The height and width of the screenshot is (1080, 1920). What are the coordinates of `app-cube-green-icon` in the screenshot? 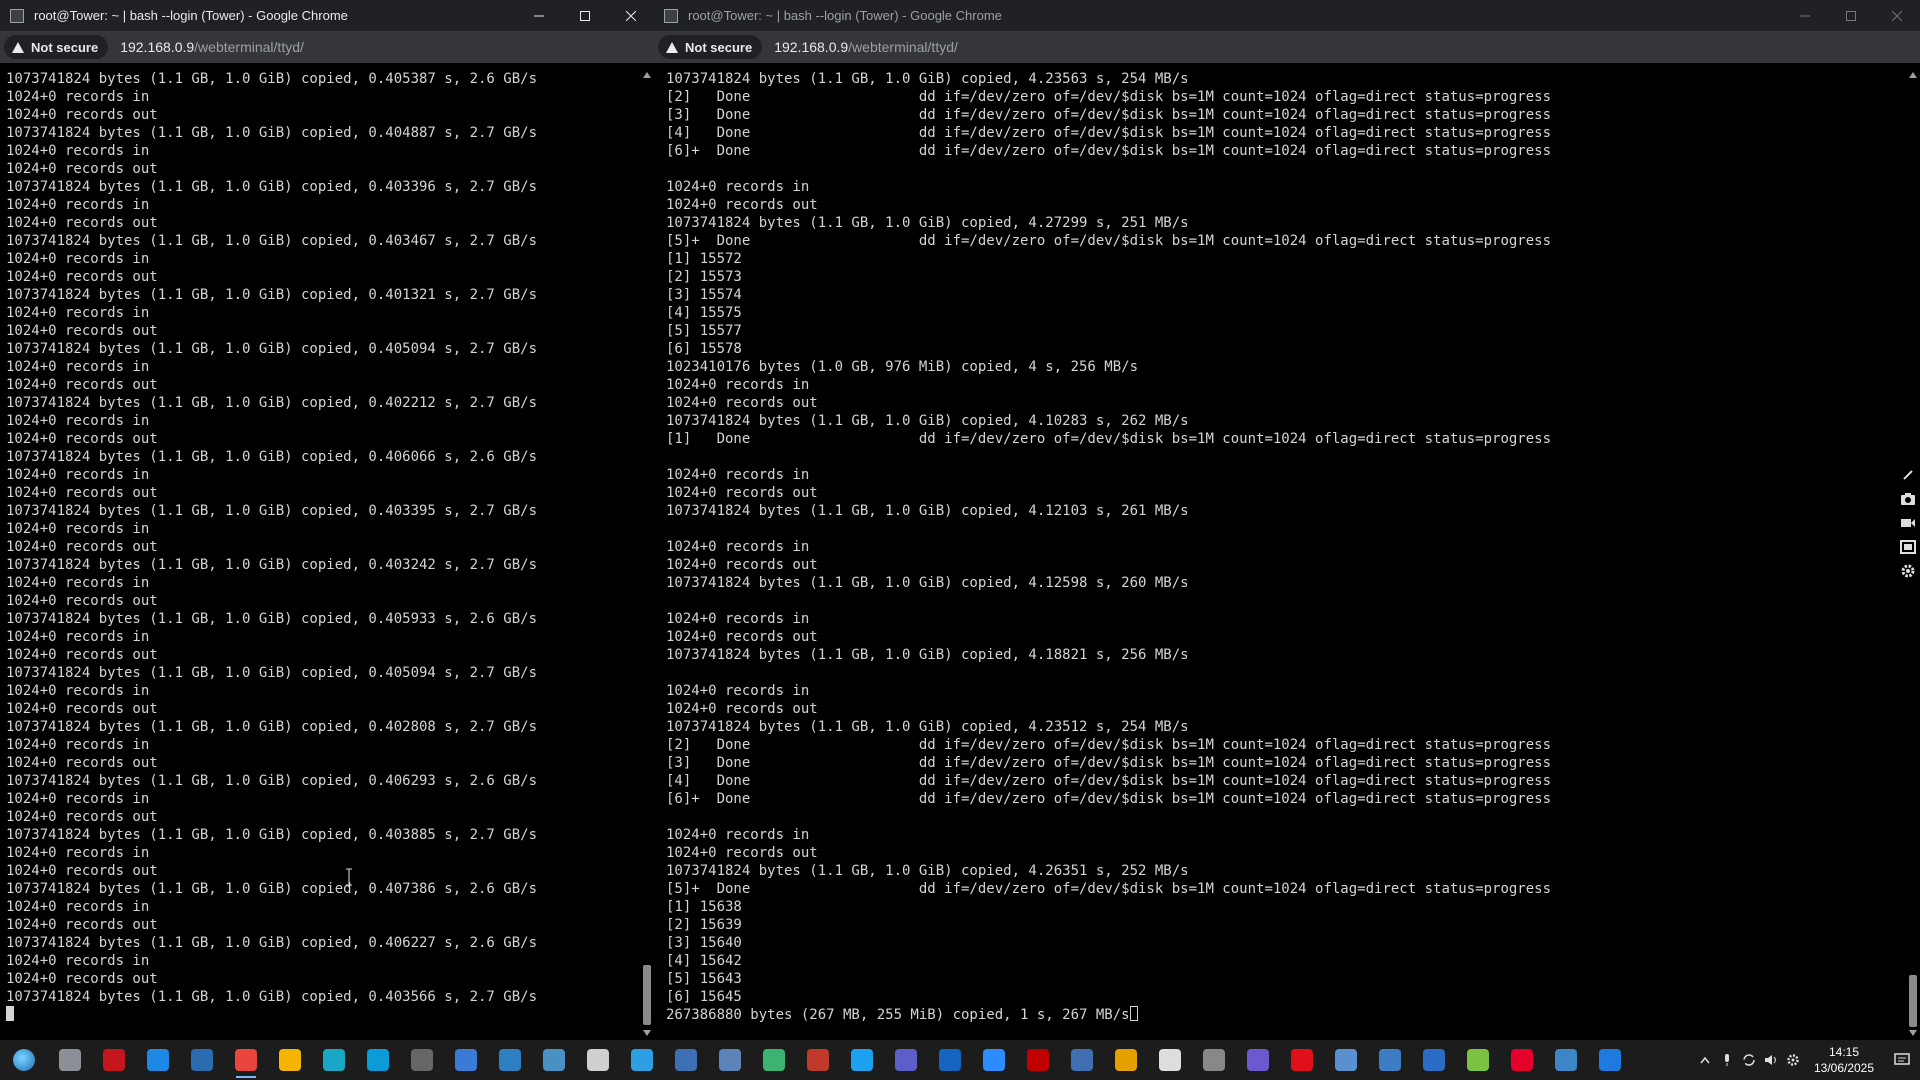 It's located at (1478, 1060).